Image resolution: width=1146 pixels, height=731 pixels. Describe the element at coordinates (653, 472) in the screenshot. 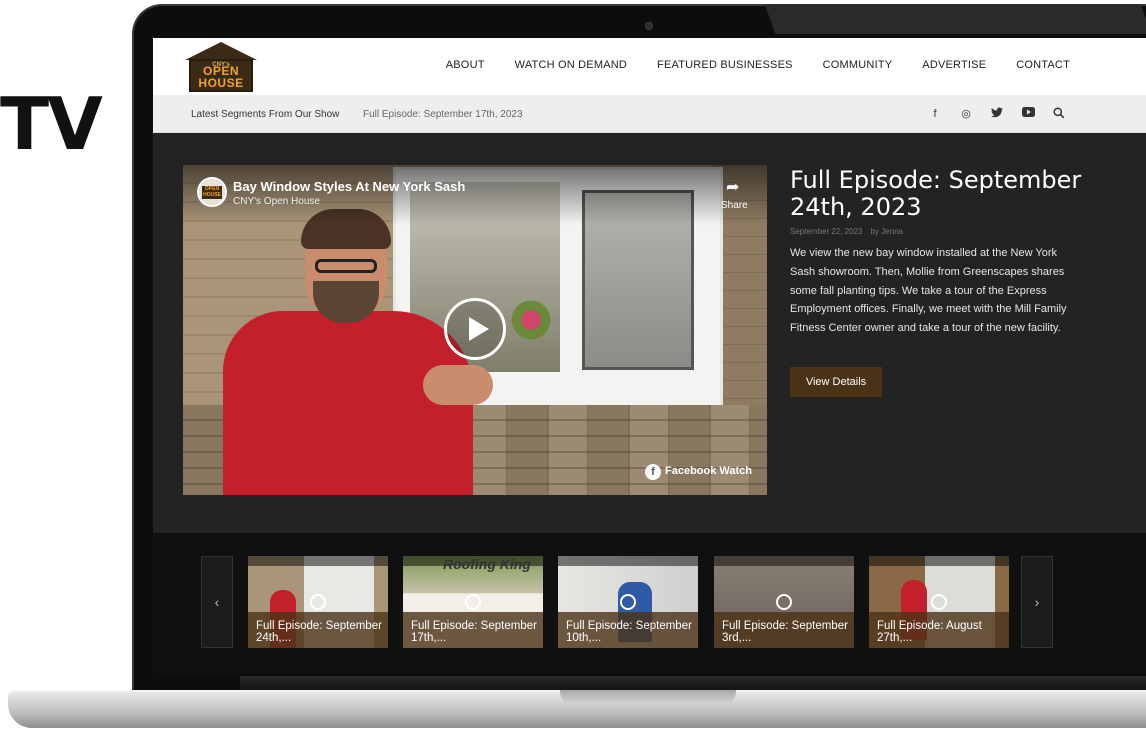

I see `facebook-watch-icon: f` at that location.